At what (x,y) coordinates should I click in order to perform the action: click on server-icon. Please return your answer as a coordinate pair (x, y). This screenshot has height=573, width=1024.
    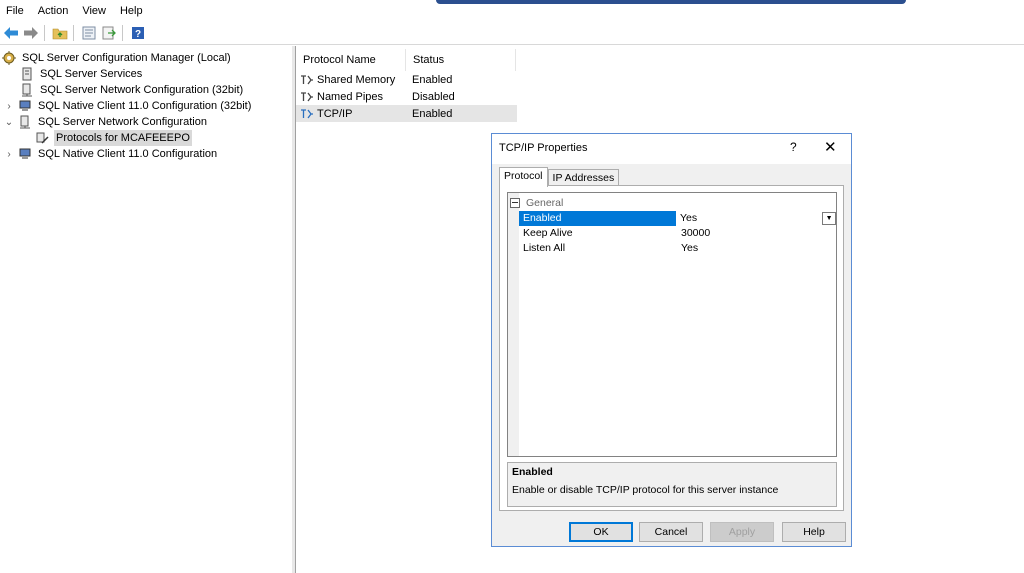
    Looking at the image, I should click on (27, 74).